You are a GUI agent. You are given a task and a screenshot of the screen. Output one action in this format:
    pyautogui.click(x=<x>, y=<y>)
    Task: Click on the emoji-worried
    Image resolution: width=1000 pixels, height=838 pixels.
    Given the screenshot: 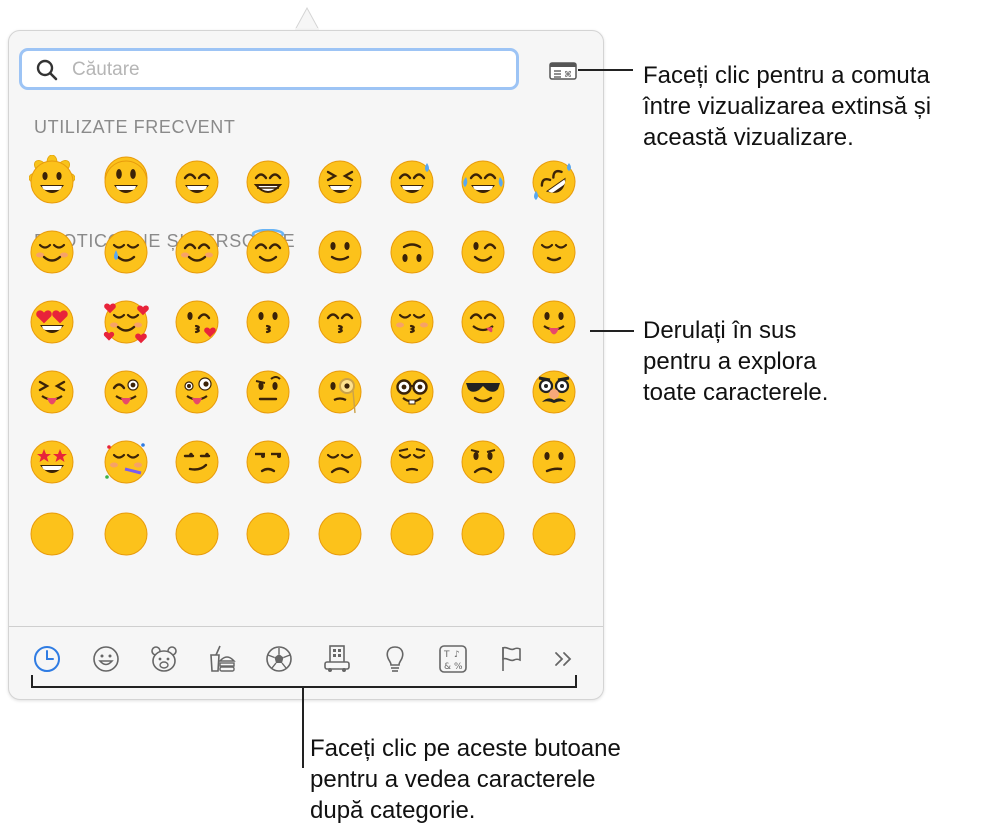 What is the action you would take?
    pyautogui.click(x=483, y=462)
    